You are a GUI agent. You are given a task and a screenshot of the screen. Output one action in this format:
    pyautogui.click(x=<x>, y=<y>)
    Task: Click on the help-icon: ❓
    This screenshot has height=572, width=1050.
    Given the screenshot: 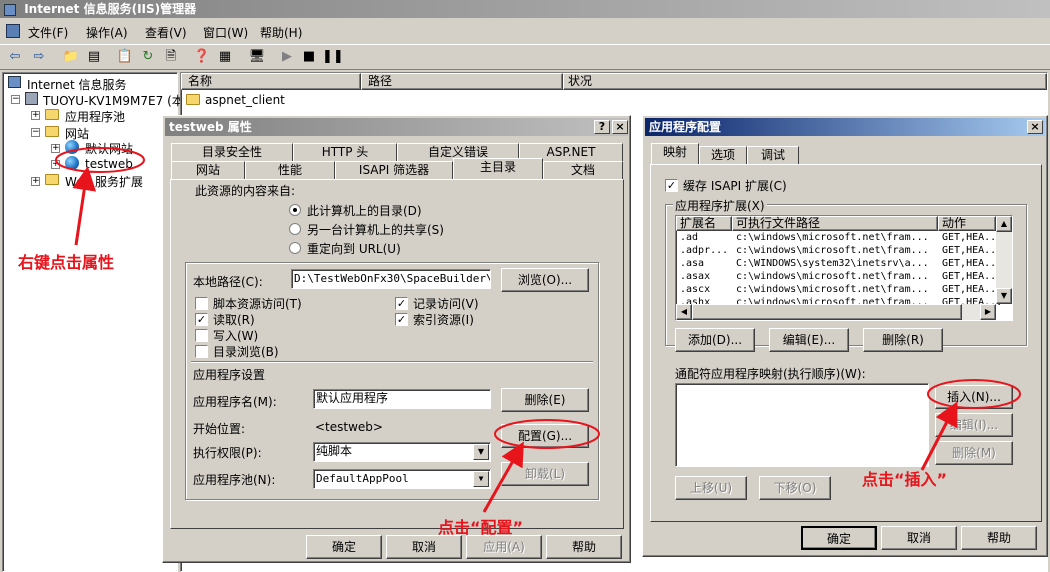 What is the action you would take?
    pyautogui.click(x=202, y=57)
    